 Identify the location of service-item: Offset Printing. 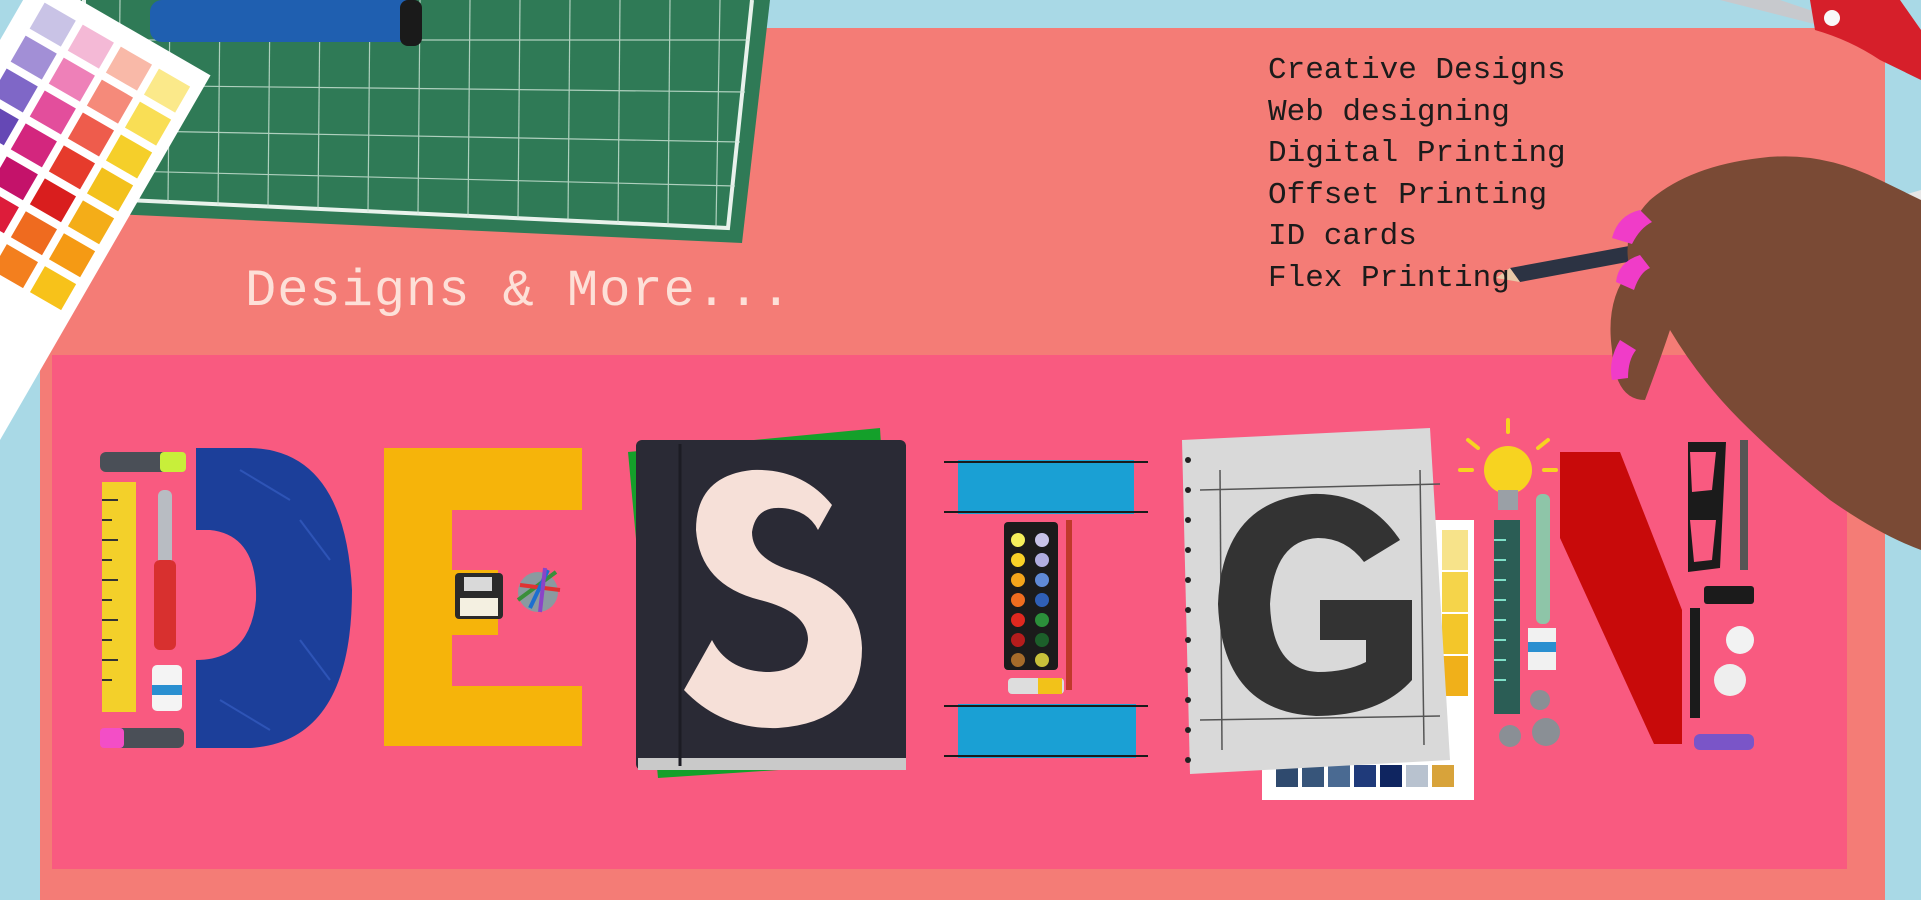
(1408, 195).